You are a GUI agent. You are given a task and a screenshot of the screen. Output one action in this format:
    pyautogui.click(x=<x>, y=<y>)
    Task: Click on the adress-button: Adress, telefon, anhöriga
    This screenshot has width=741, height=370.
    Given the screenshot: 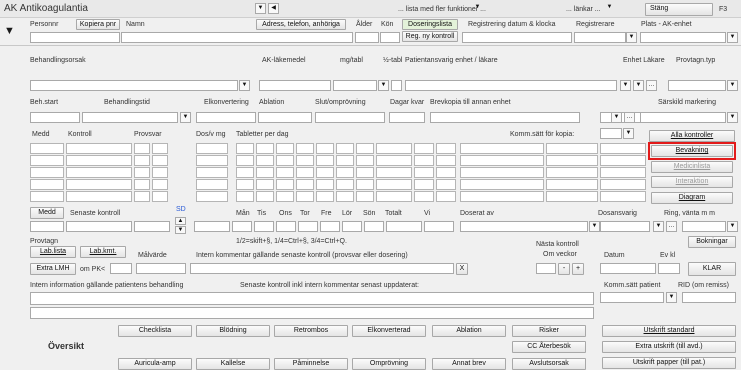 What is the action you would take?
    pyautogui.click(x=301, y=24)
    